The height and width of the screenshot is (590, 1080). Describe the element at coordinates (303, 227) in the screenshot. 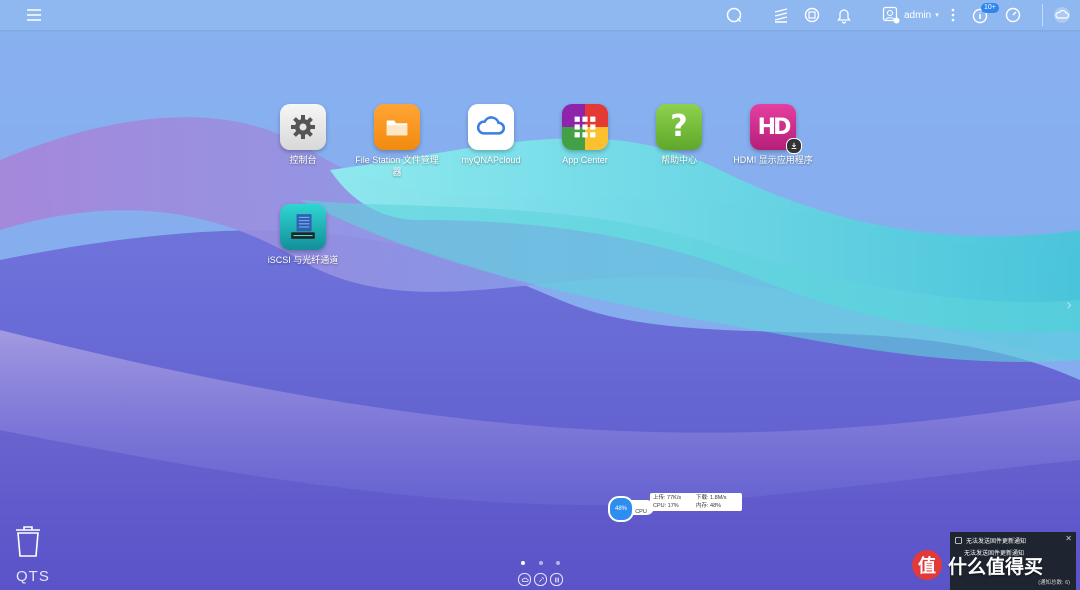

I see `storage-icon` at that location.